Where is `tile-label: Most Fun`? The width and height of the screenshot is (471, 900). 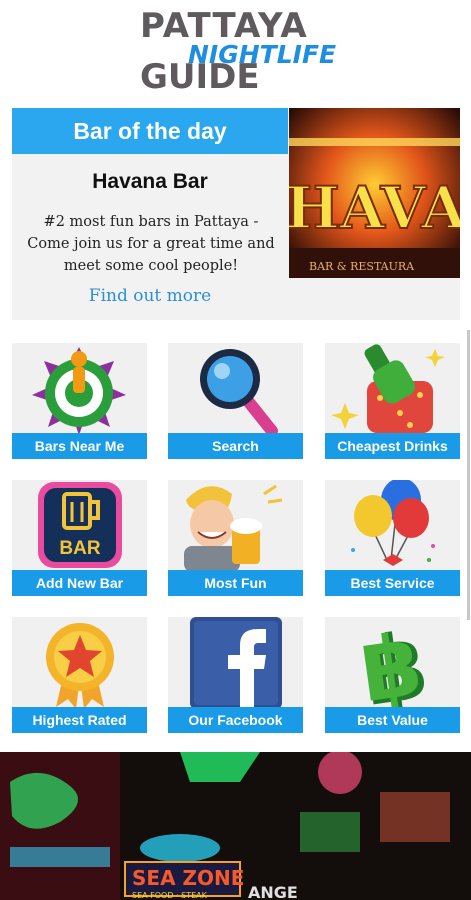
tile-label: Most Fun is located at coordinates (235, 583).